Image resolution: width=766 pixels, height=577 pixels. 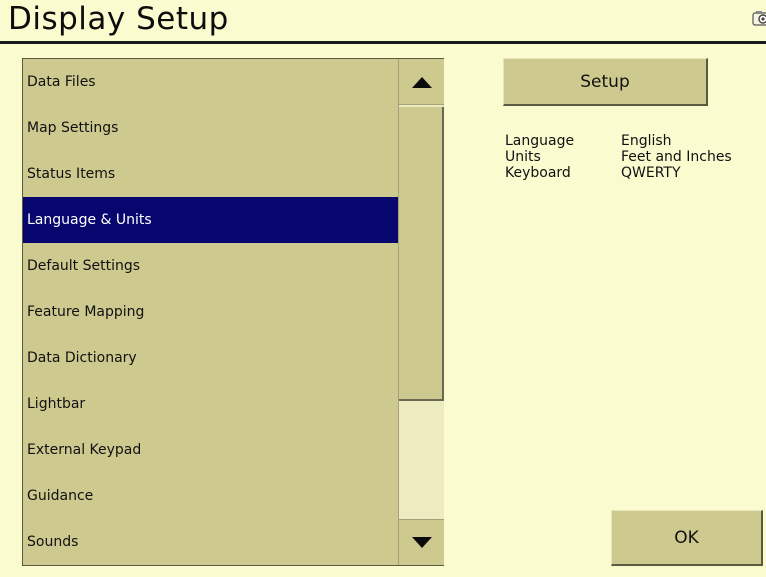 What do you see at coordinates (210, 82) in the screenshot?
I see `list-item-data-files: Data Files` at bounding box center [210, 82].